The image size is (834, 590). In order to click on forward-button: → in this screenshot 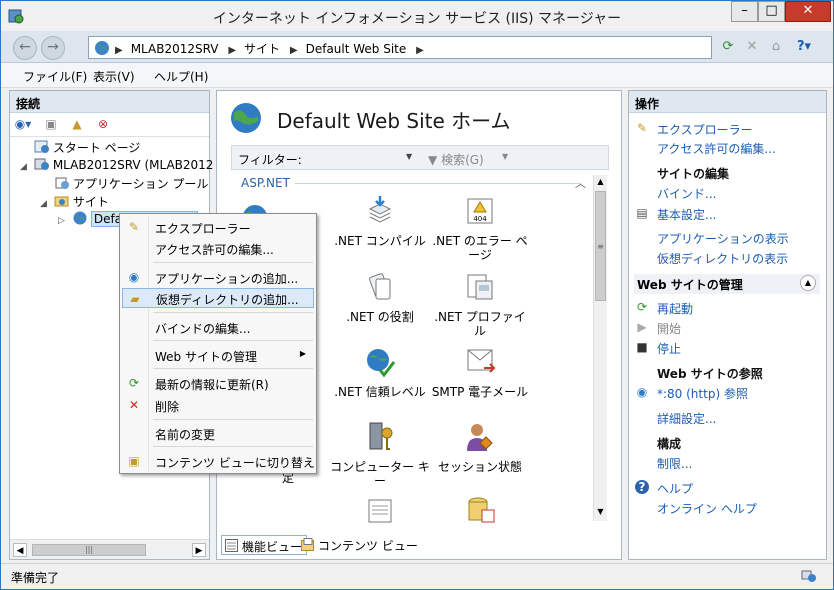, I will do `click(53, 48)`.